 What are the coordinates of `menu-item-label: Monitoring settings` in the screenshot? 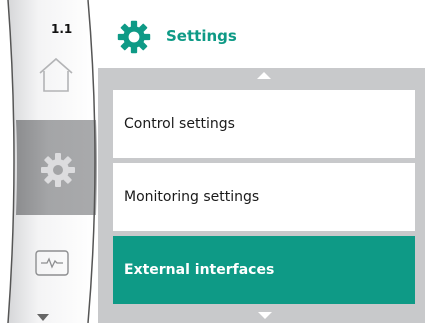 It's located at (192, 197).